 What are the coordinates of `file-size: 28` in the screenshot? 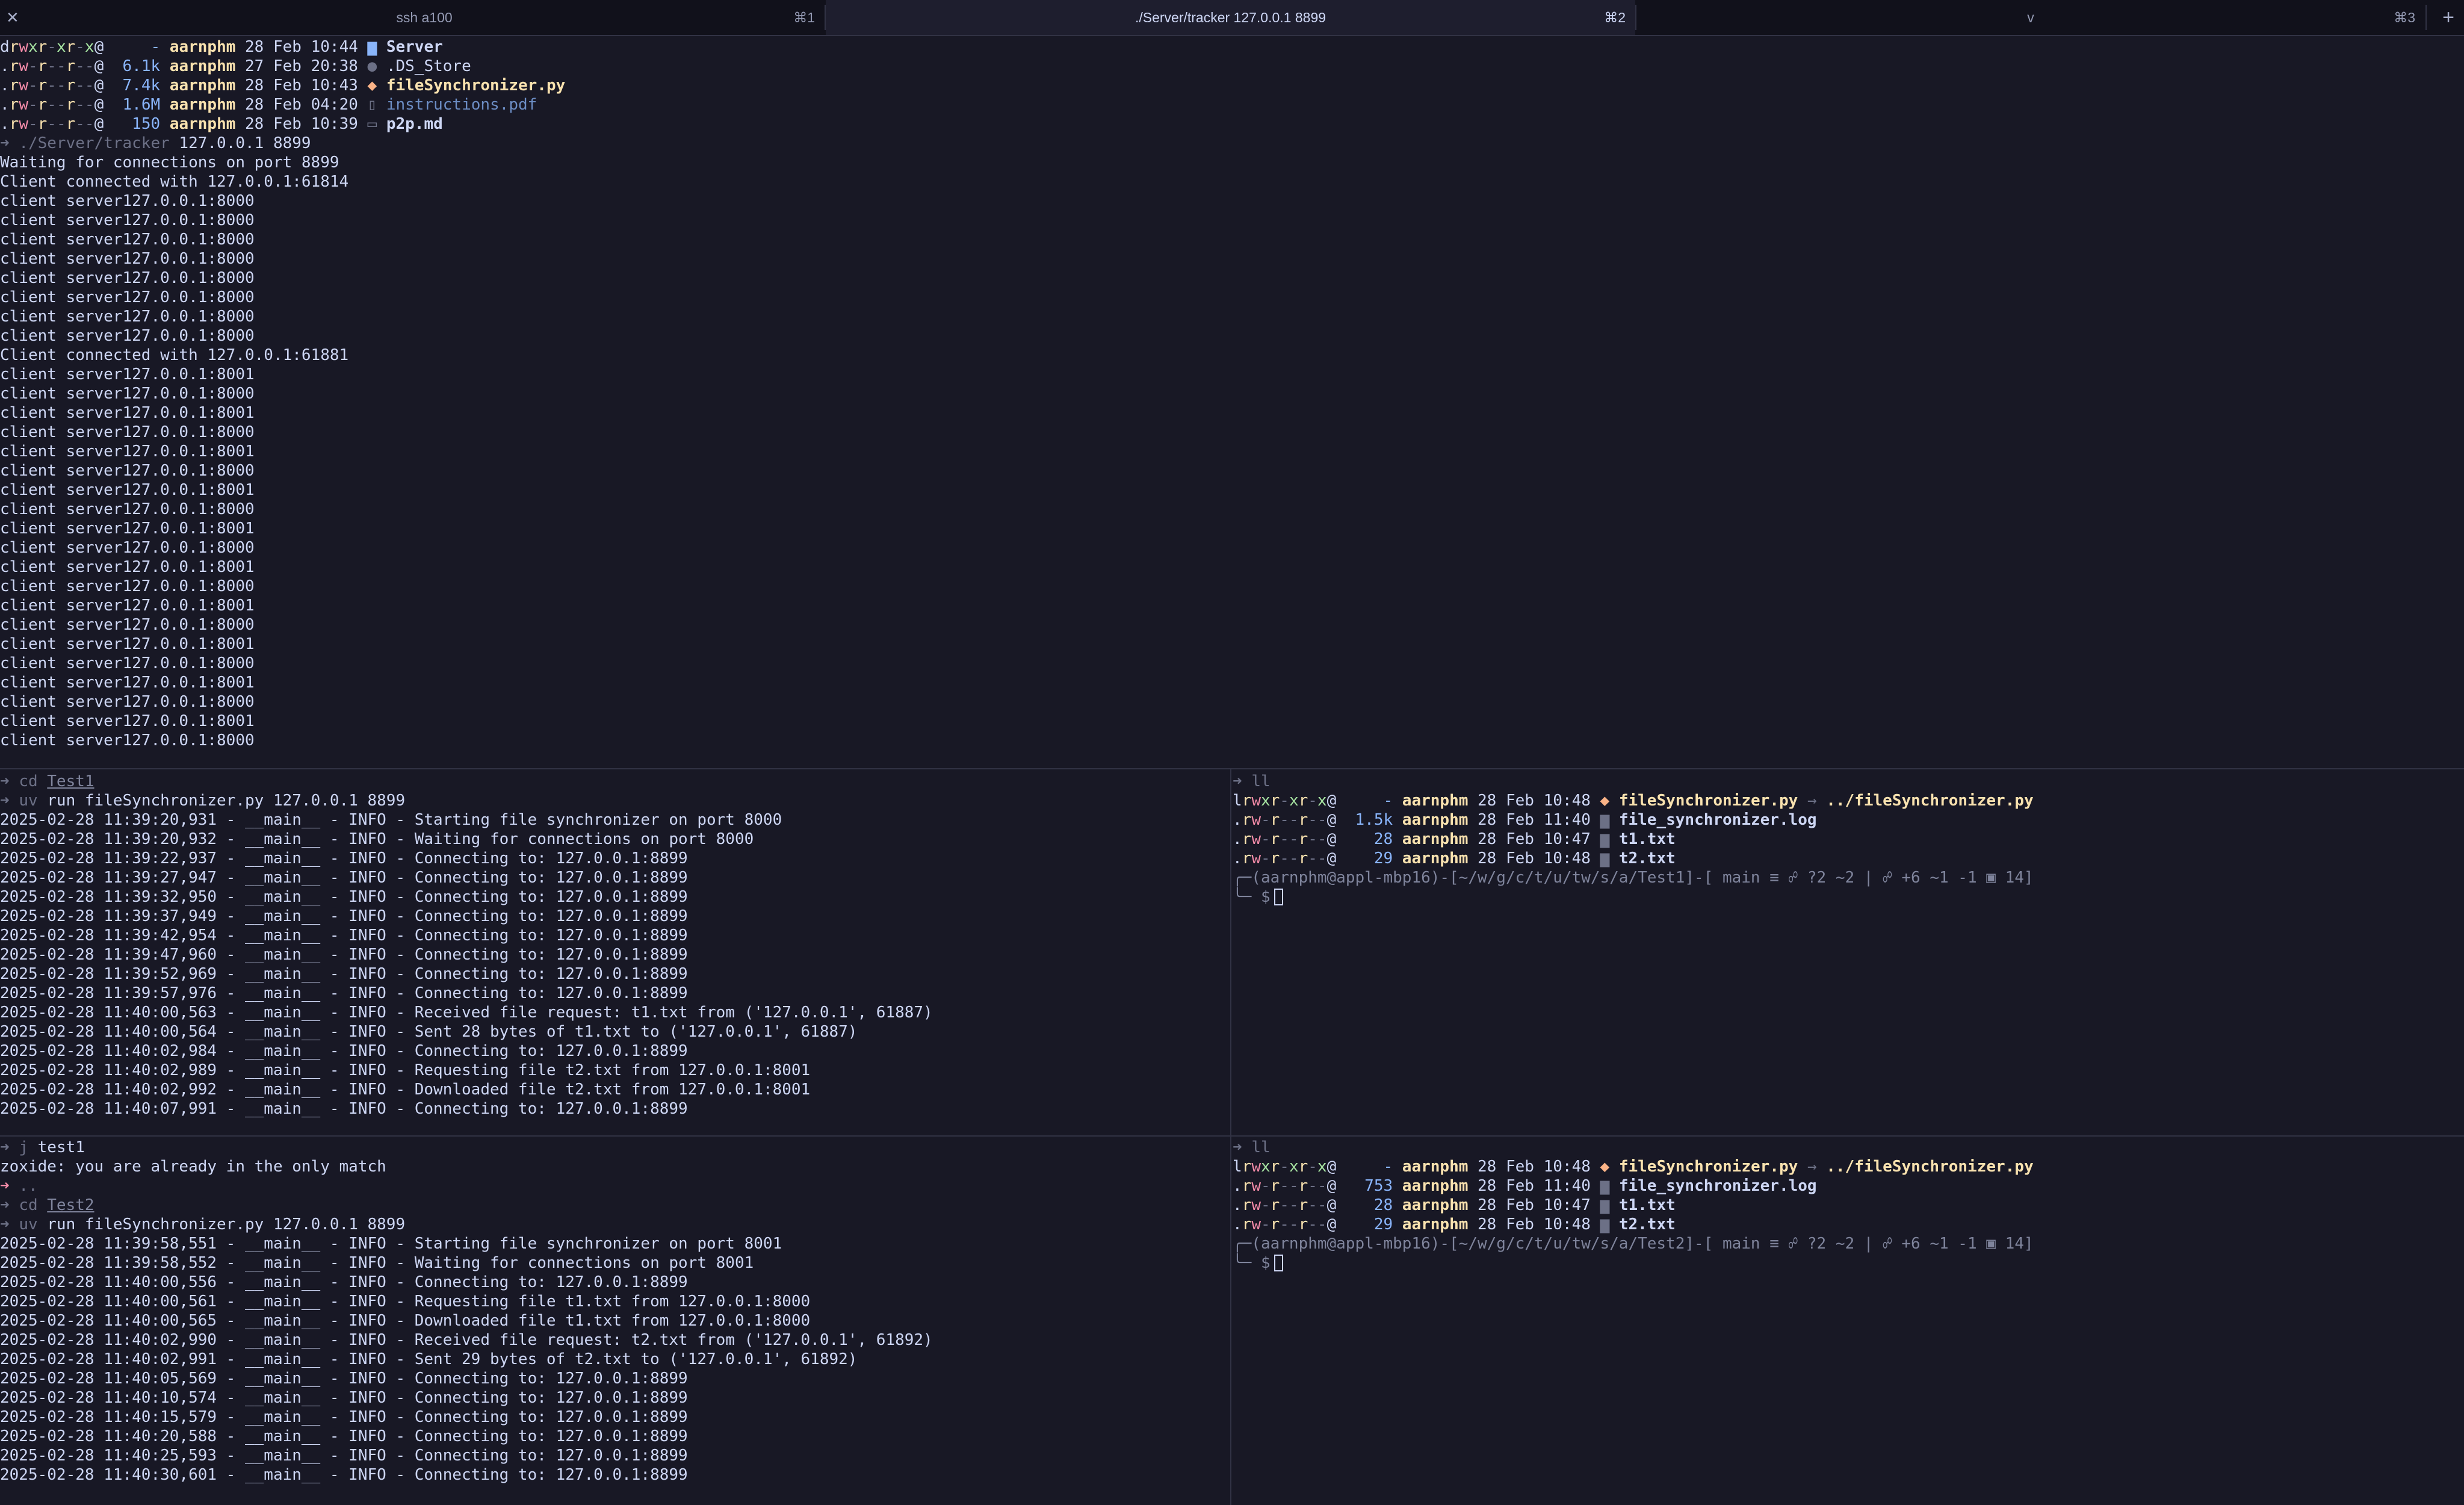 It's located at (1383, 839).